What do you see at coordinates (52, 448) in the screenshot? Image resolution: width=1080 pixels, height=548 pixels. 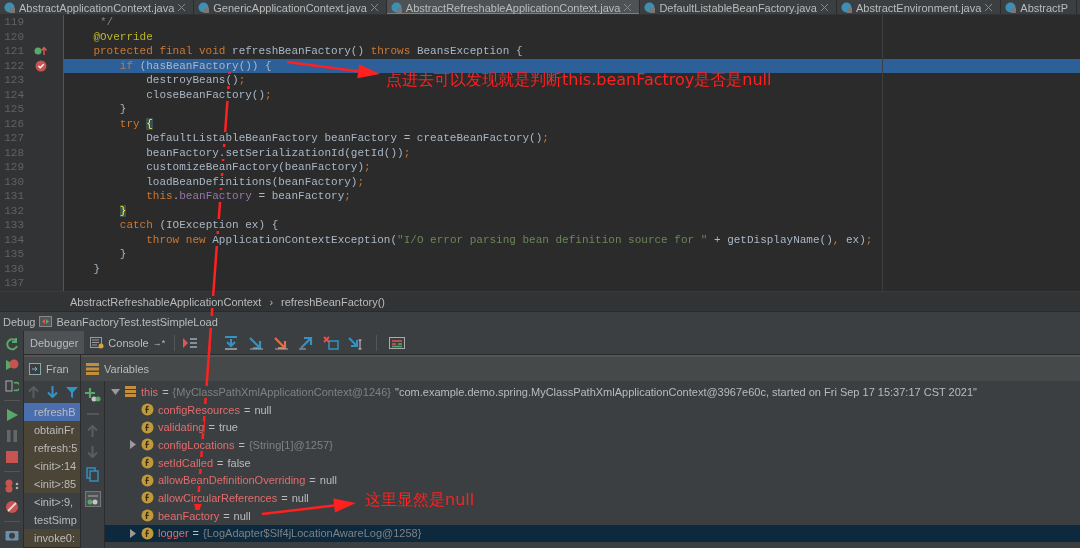 I see `stack-frame: refresh:5` at bounding box center [52, 448].